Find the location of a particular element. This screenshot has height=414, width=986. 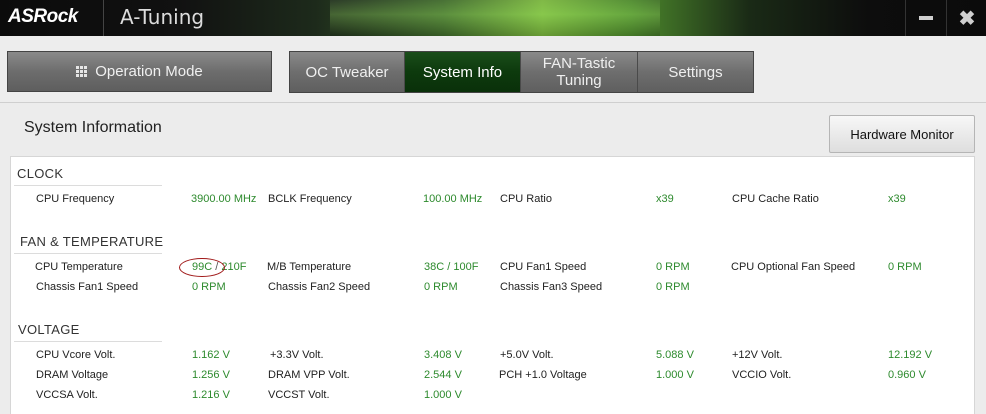

vccst-label: VCCST Volt. is located at coordinates (299, 395).